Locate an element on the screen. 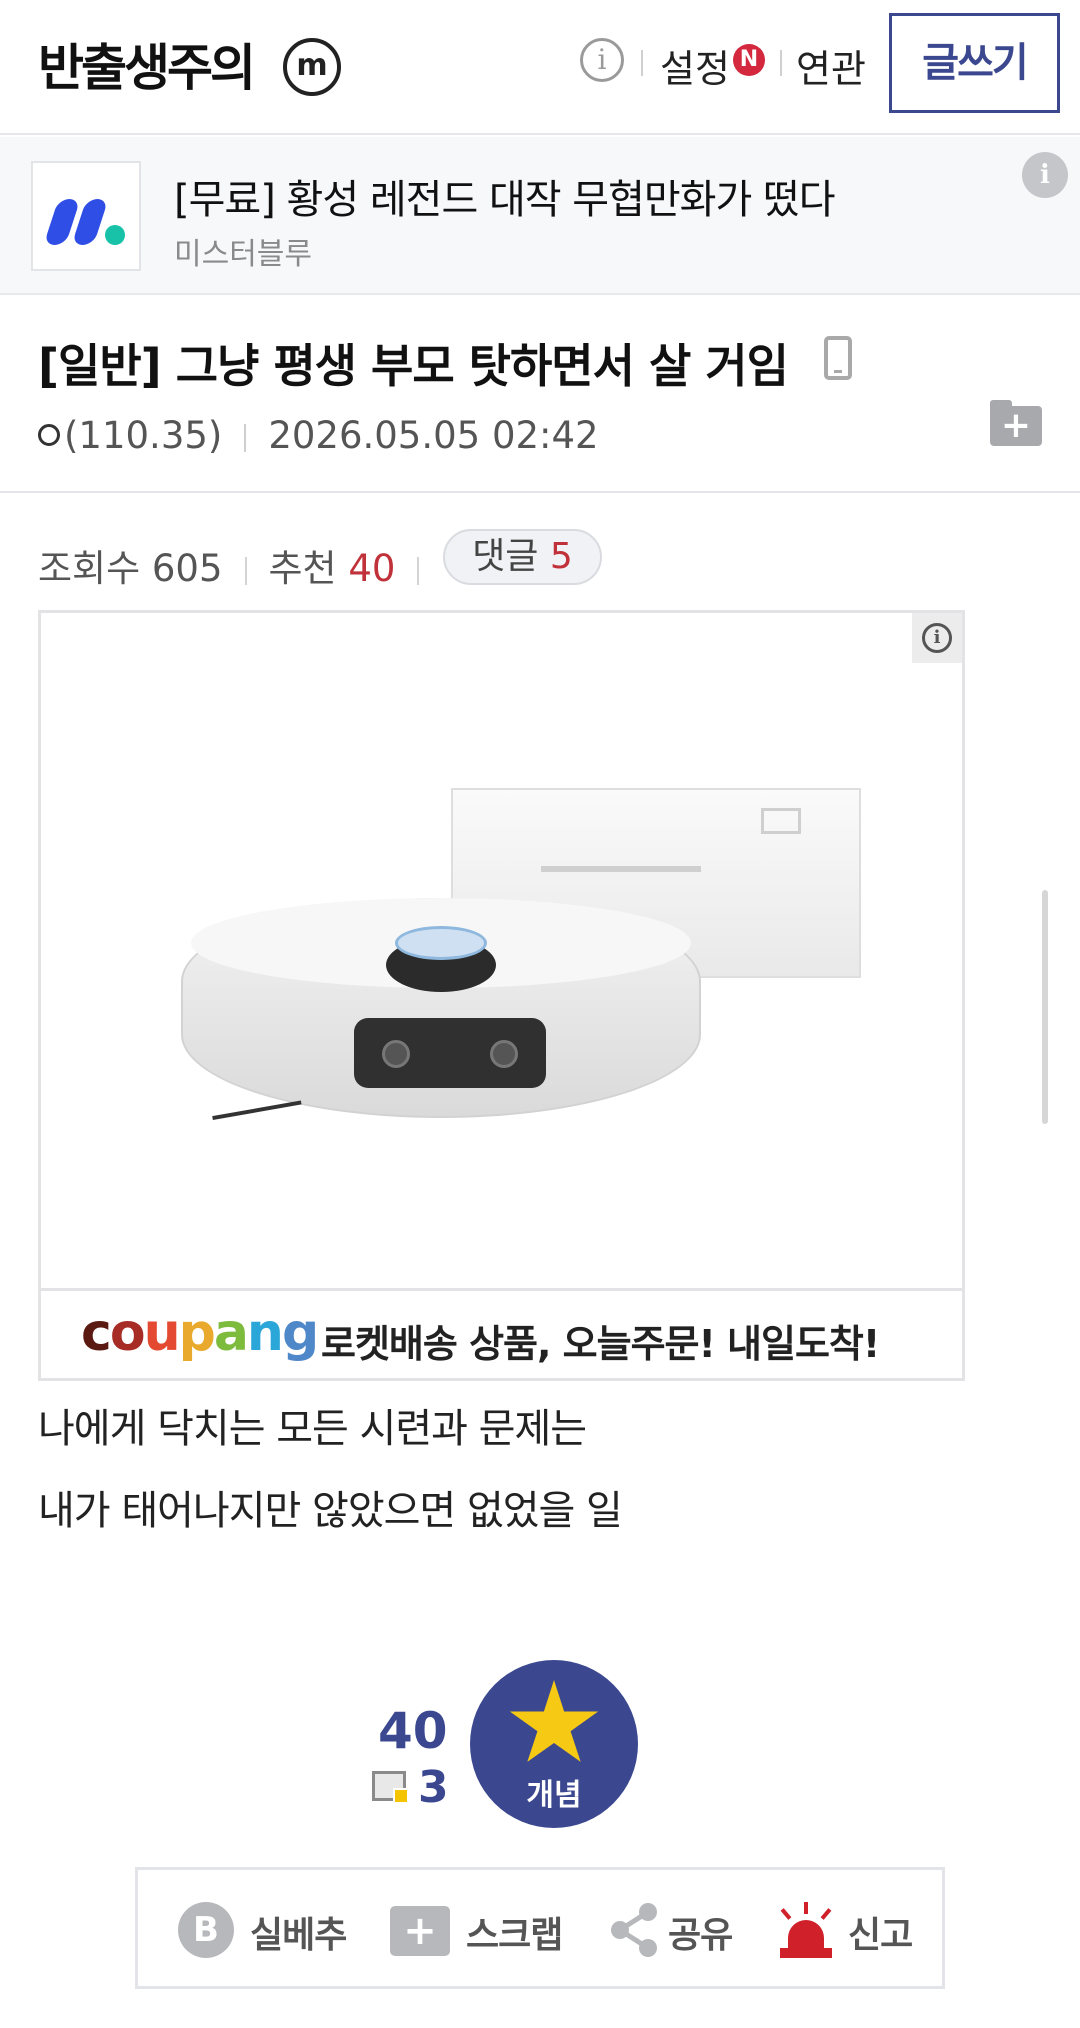 The height and width of the screenshot is (2028, 1080). scrollbar is located at coordinates (1045, 1007).